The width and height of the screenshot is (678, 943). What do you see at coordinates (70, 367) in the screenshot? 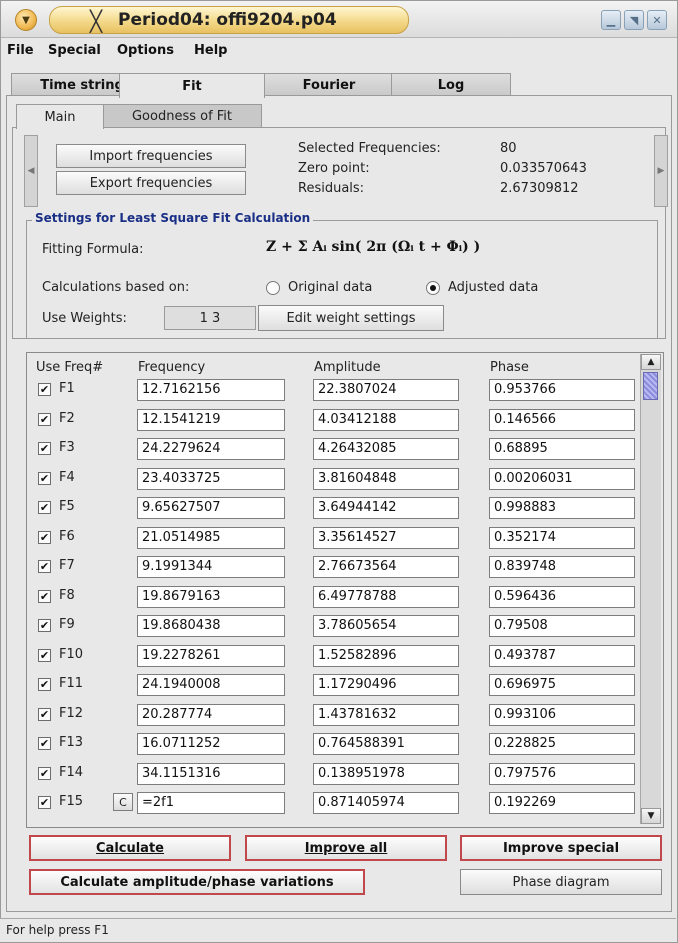
I see `header-use-freq: Use Freq#` at bounding box center [70, 367].